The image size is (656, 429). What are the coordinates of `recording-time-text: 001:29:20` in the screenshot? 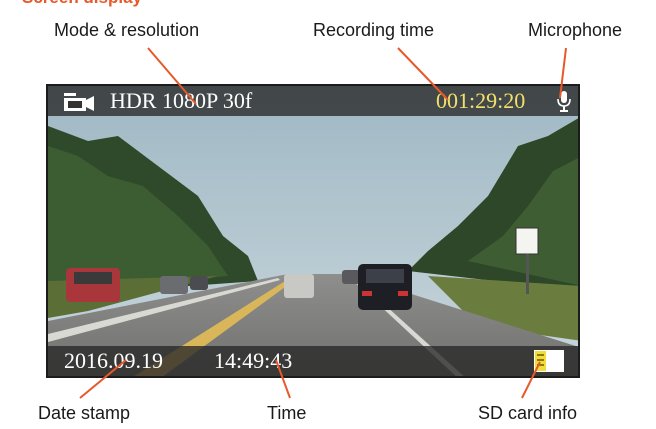 It's located at (481, 100).